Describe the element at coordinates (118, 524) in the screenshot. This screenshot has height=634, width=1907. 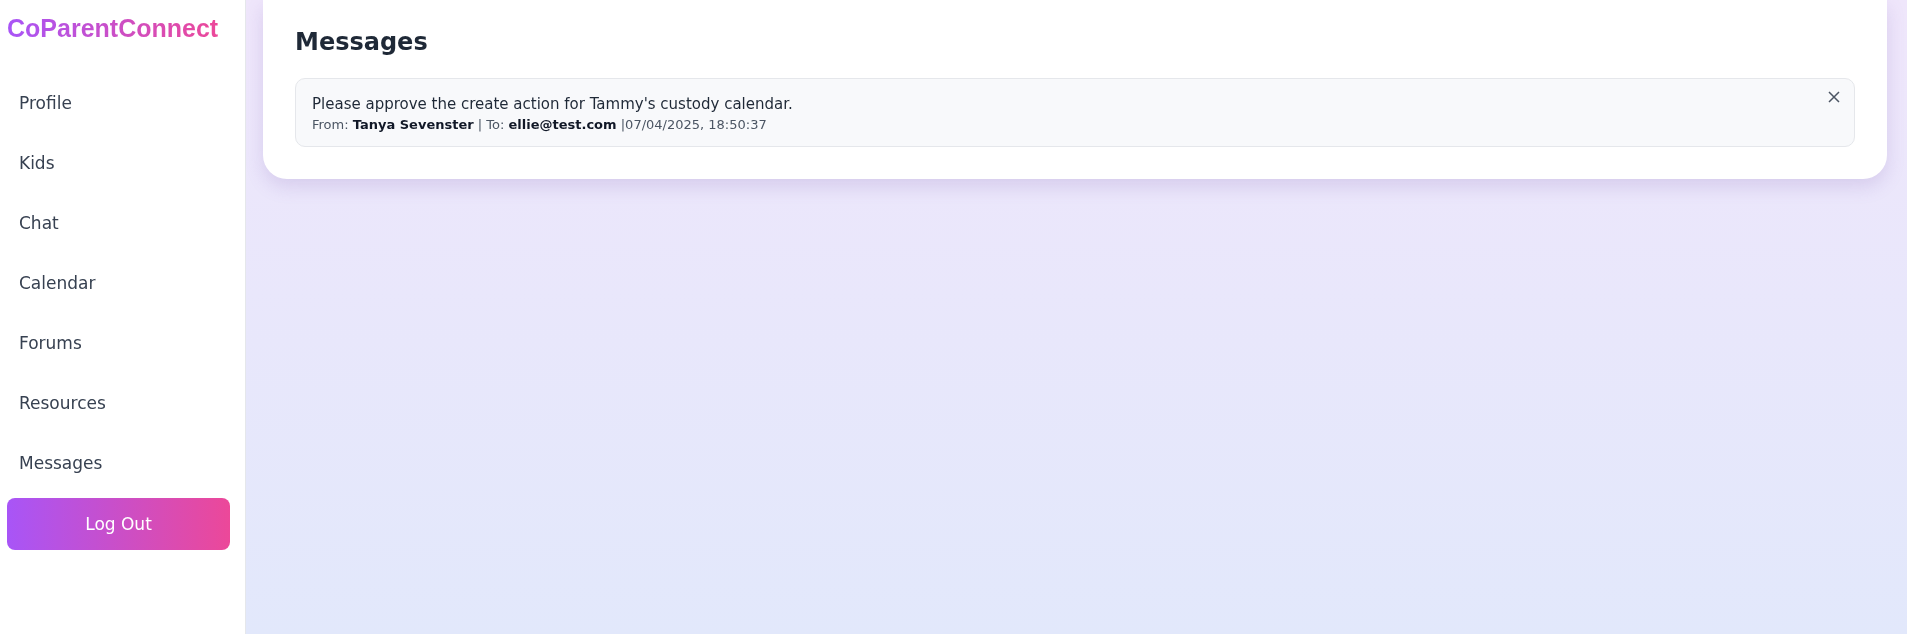
I see `logout-button: Log Out` at that location.